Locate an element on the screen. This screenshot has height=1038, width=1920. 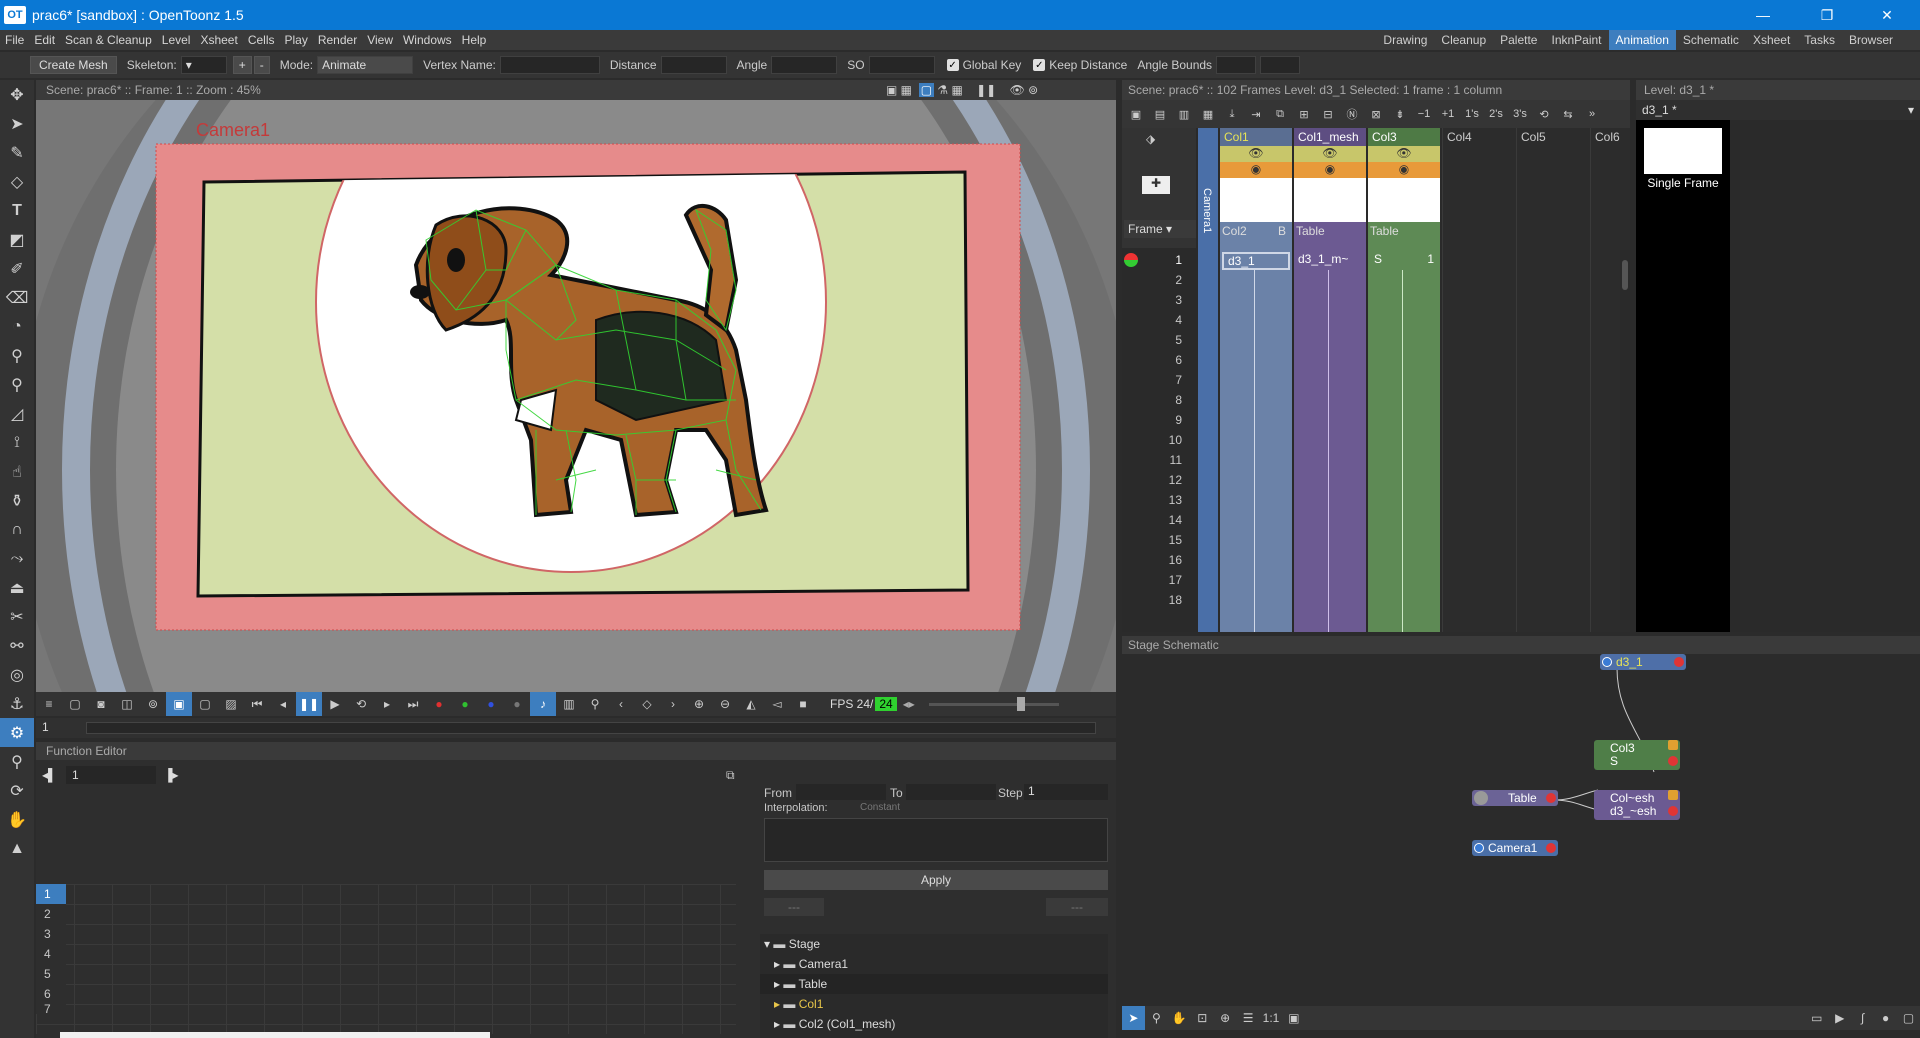
zoom-tool-icon: ⚲ is located at coordinates (17, 761).